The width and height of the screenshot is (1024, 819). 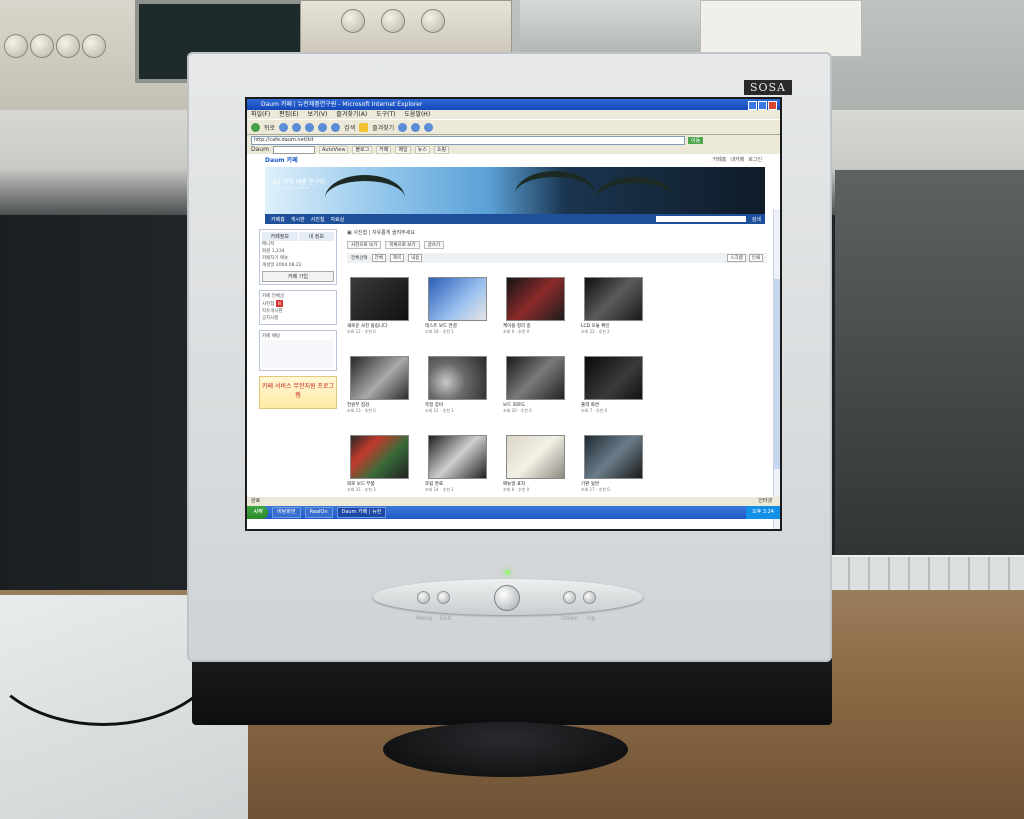 I want to click on breadcrumb: ▣ 사진첩 | 자유롭게 올려주세요, so click(x=381, y=233).